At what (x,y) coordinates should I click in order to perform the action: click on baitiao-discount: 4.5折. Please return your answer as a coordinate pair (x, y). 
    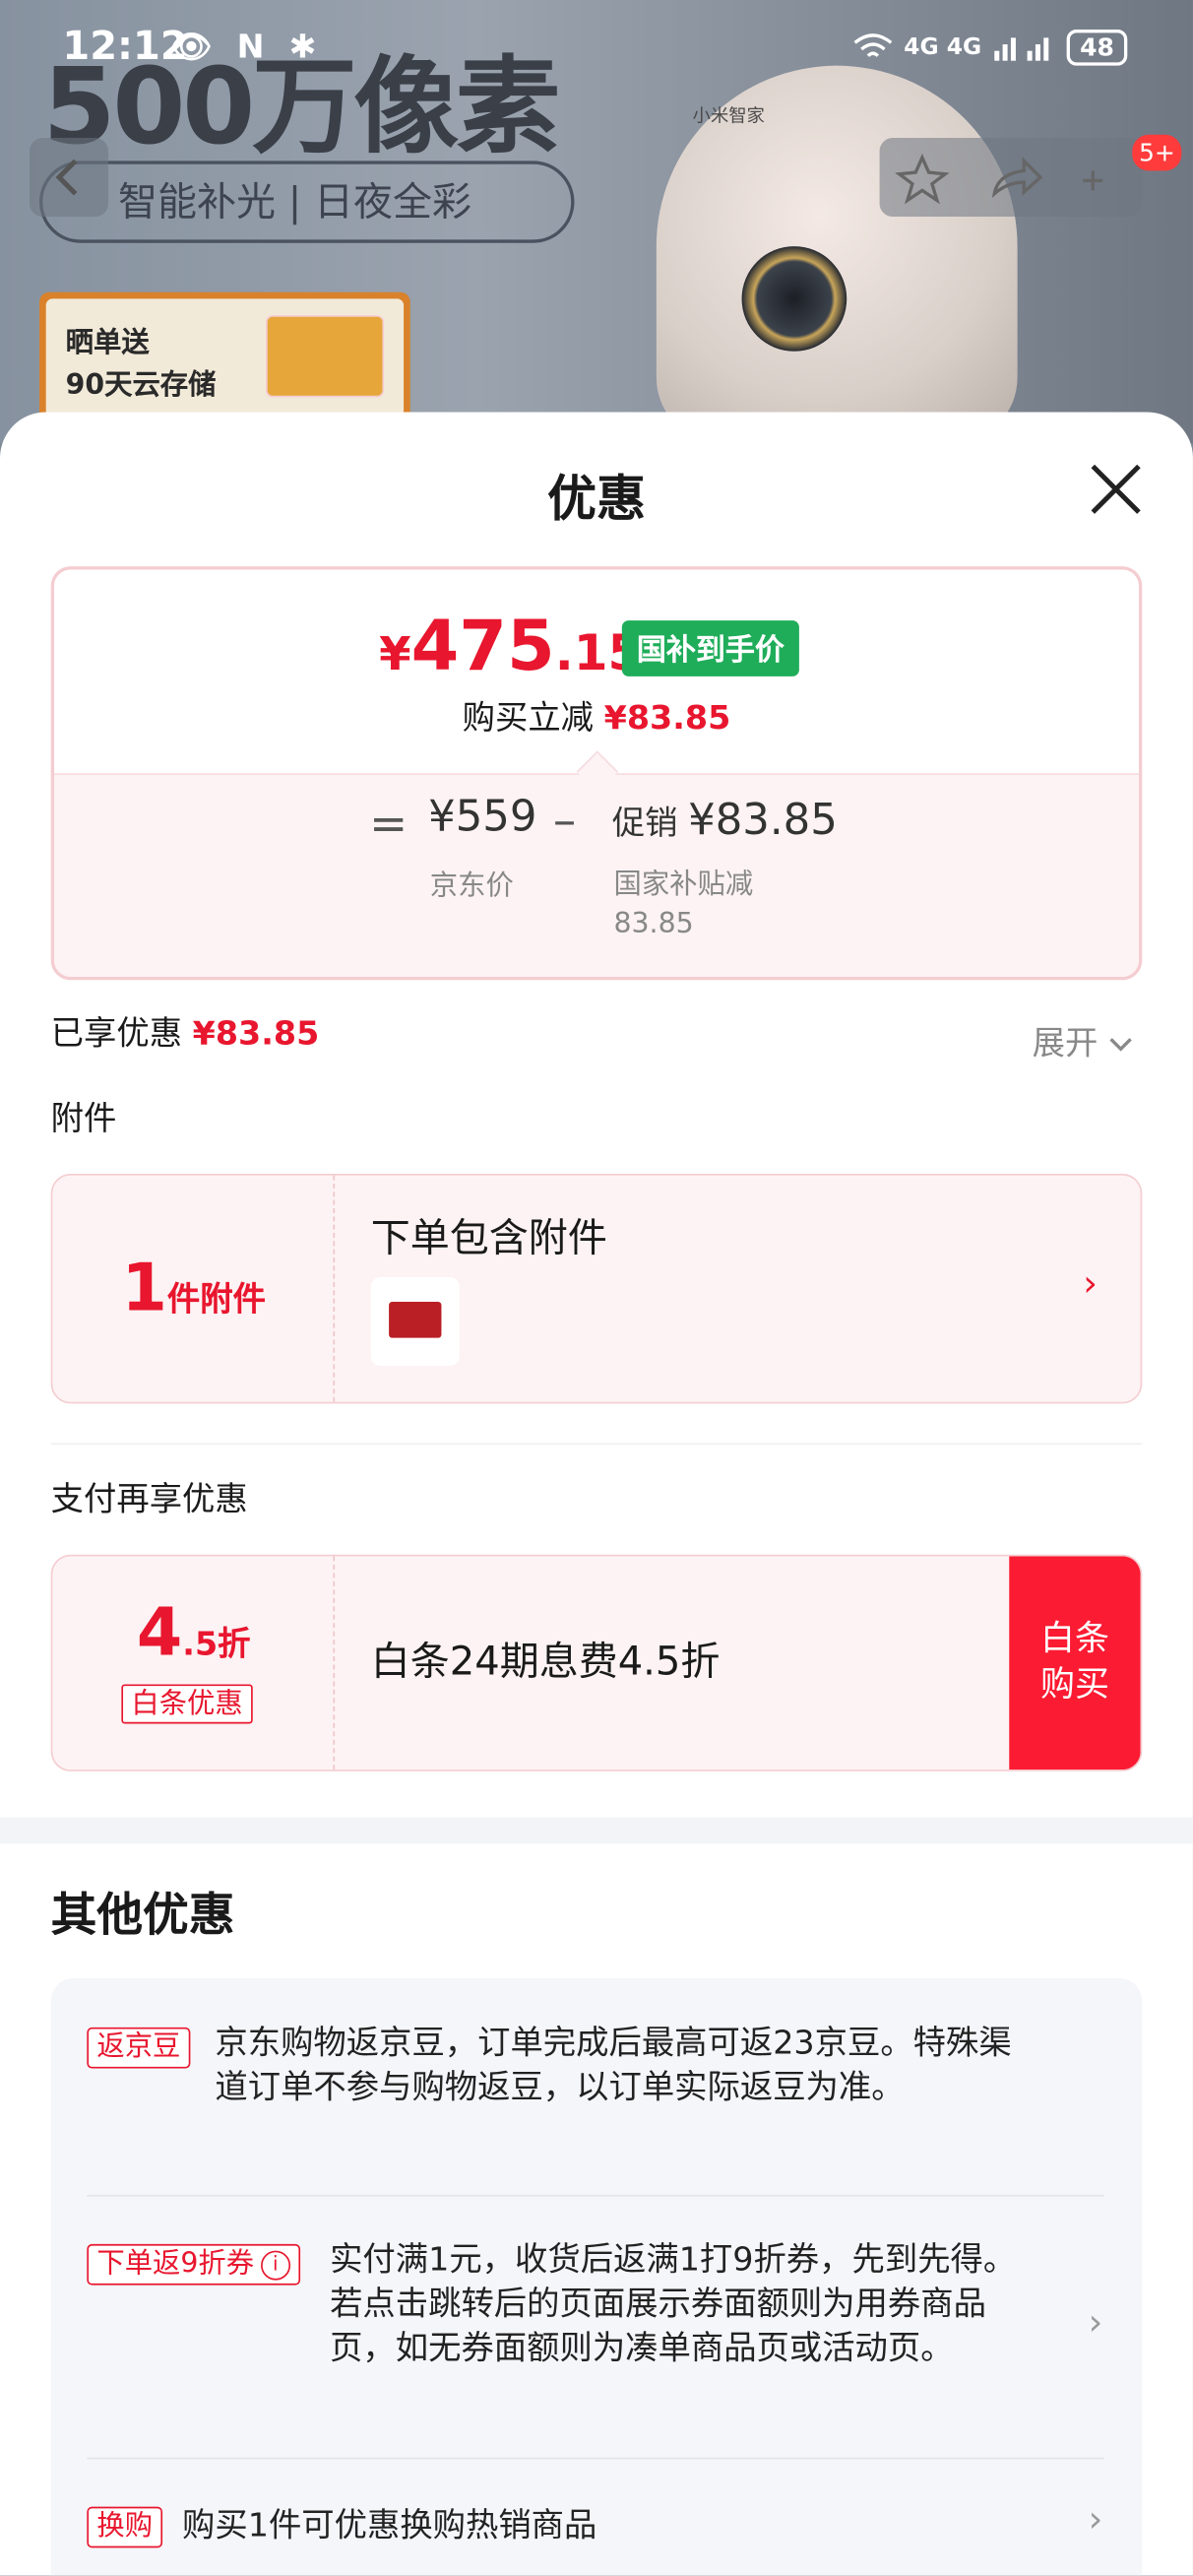
    Looking at the image, I should click on (193, 1633).